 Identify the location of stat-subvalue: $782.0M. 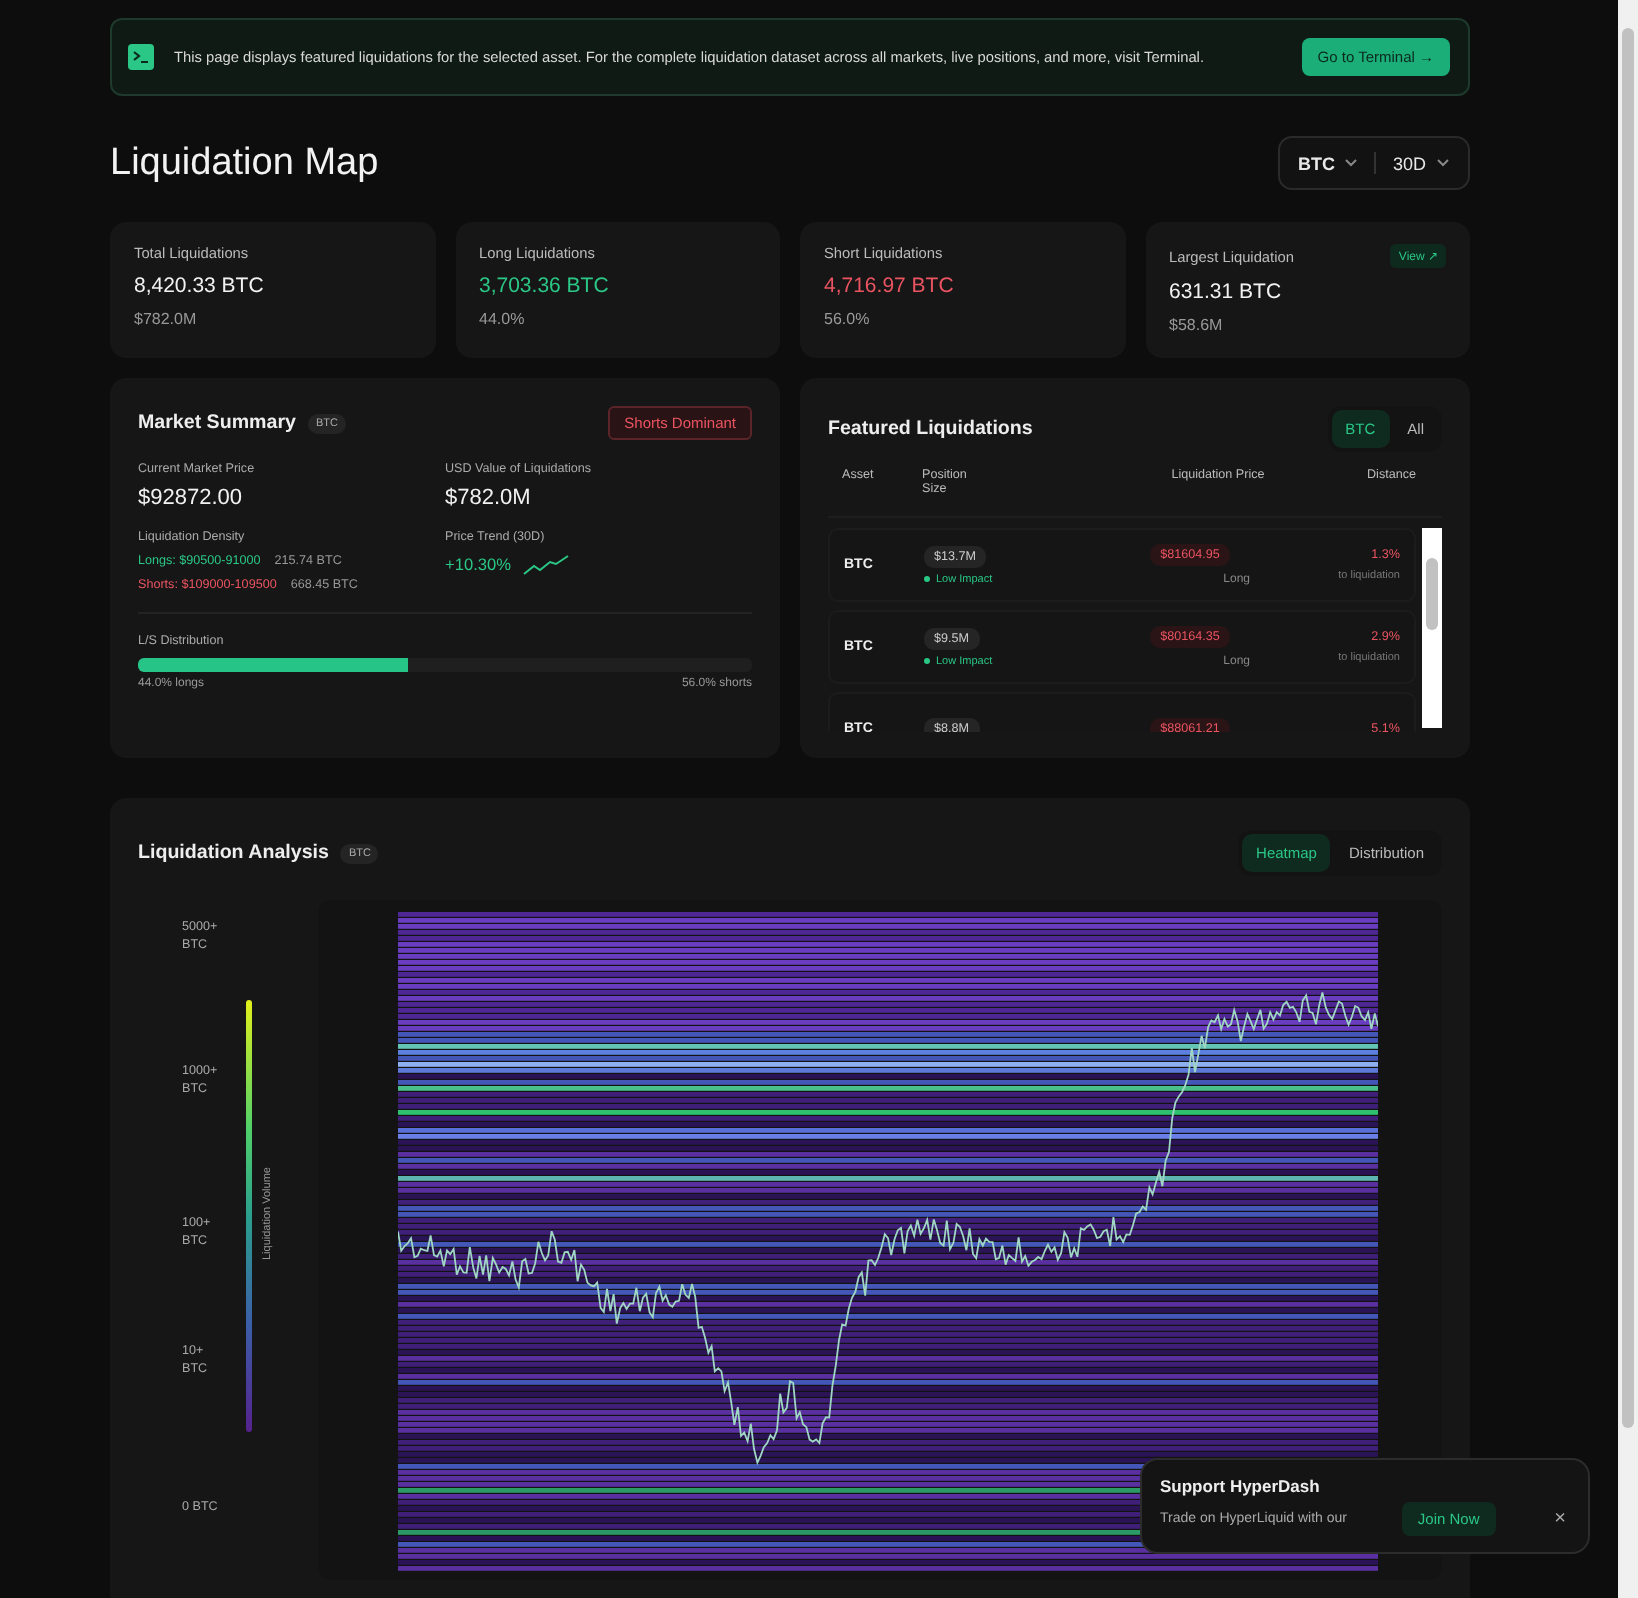
(166, 319).